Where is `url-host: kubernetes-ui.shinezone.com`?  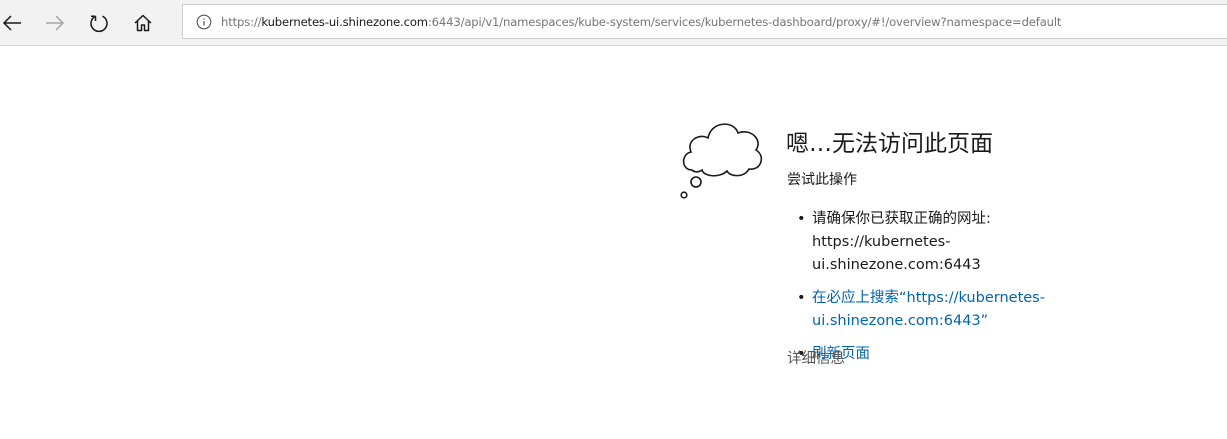 url-host: kubernetes-ui.shinezone.com is located at coordinates (344, 21).